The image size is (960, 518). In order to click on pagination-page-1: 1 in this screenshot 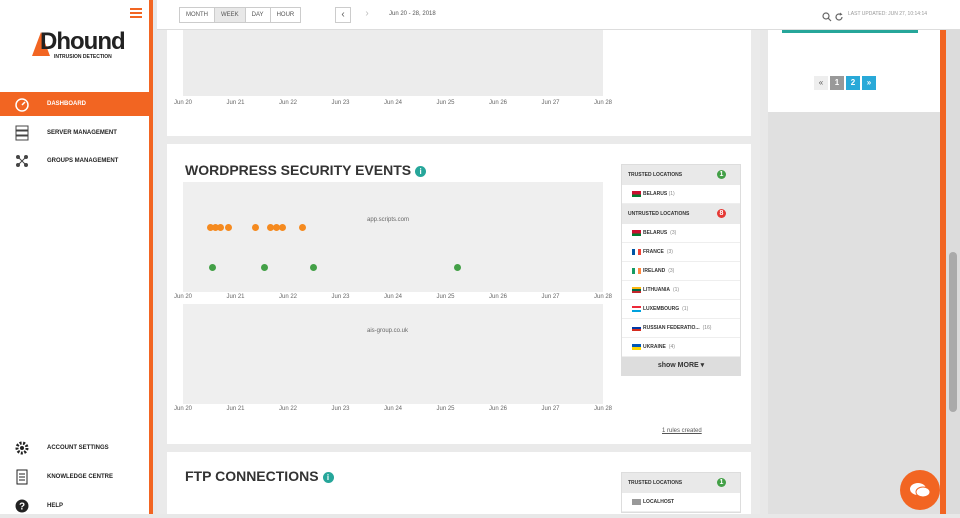, I will do `click(837, 83)`.